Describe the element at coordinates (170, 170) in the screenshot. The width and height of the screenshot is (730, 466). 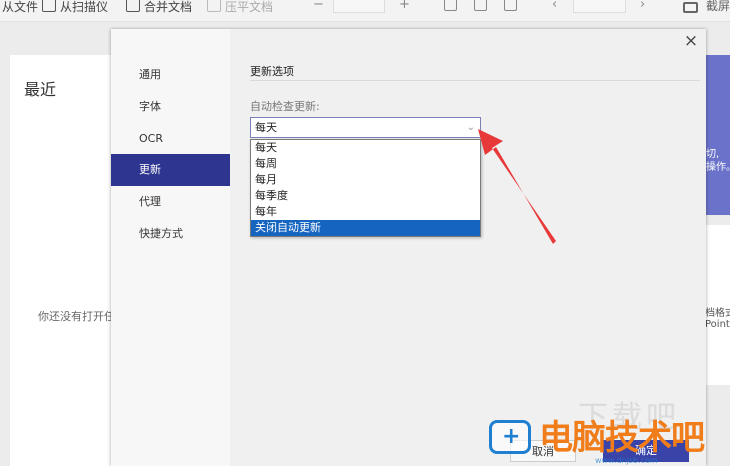
I see `nav-item-update: 更新` at that location.